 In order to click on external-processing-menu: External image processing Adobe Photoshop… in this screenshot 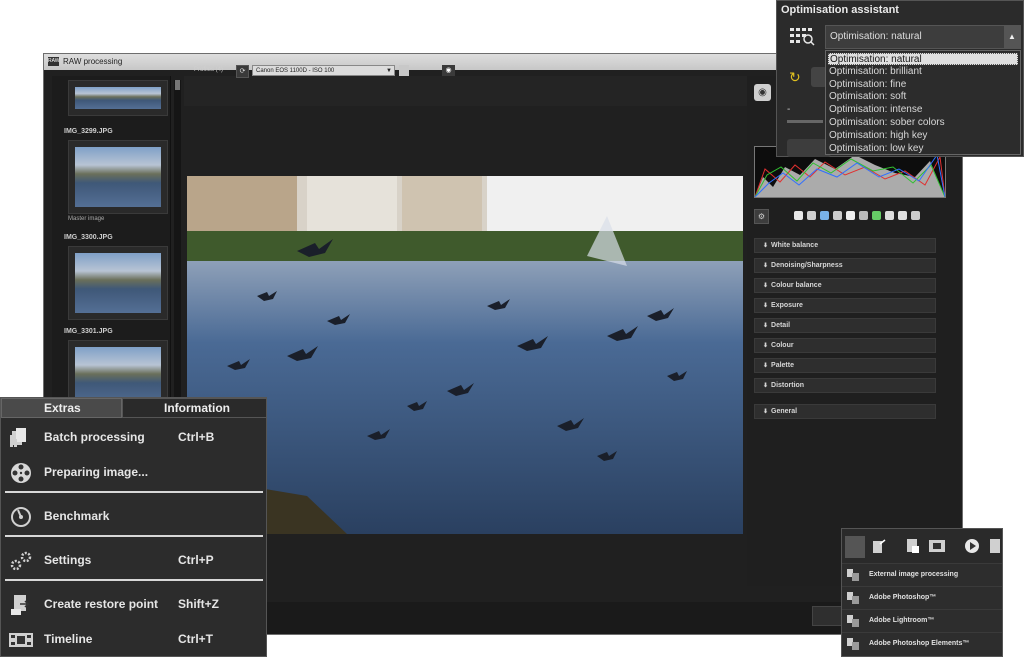, I will do `click(922, 592)`.